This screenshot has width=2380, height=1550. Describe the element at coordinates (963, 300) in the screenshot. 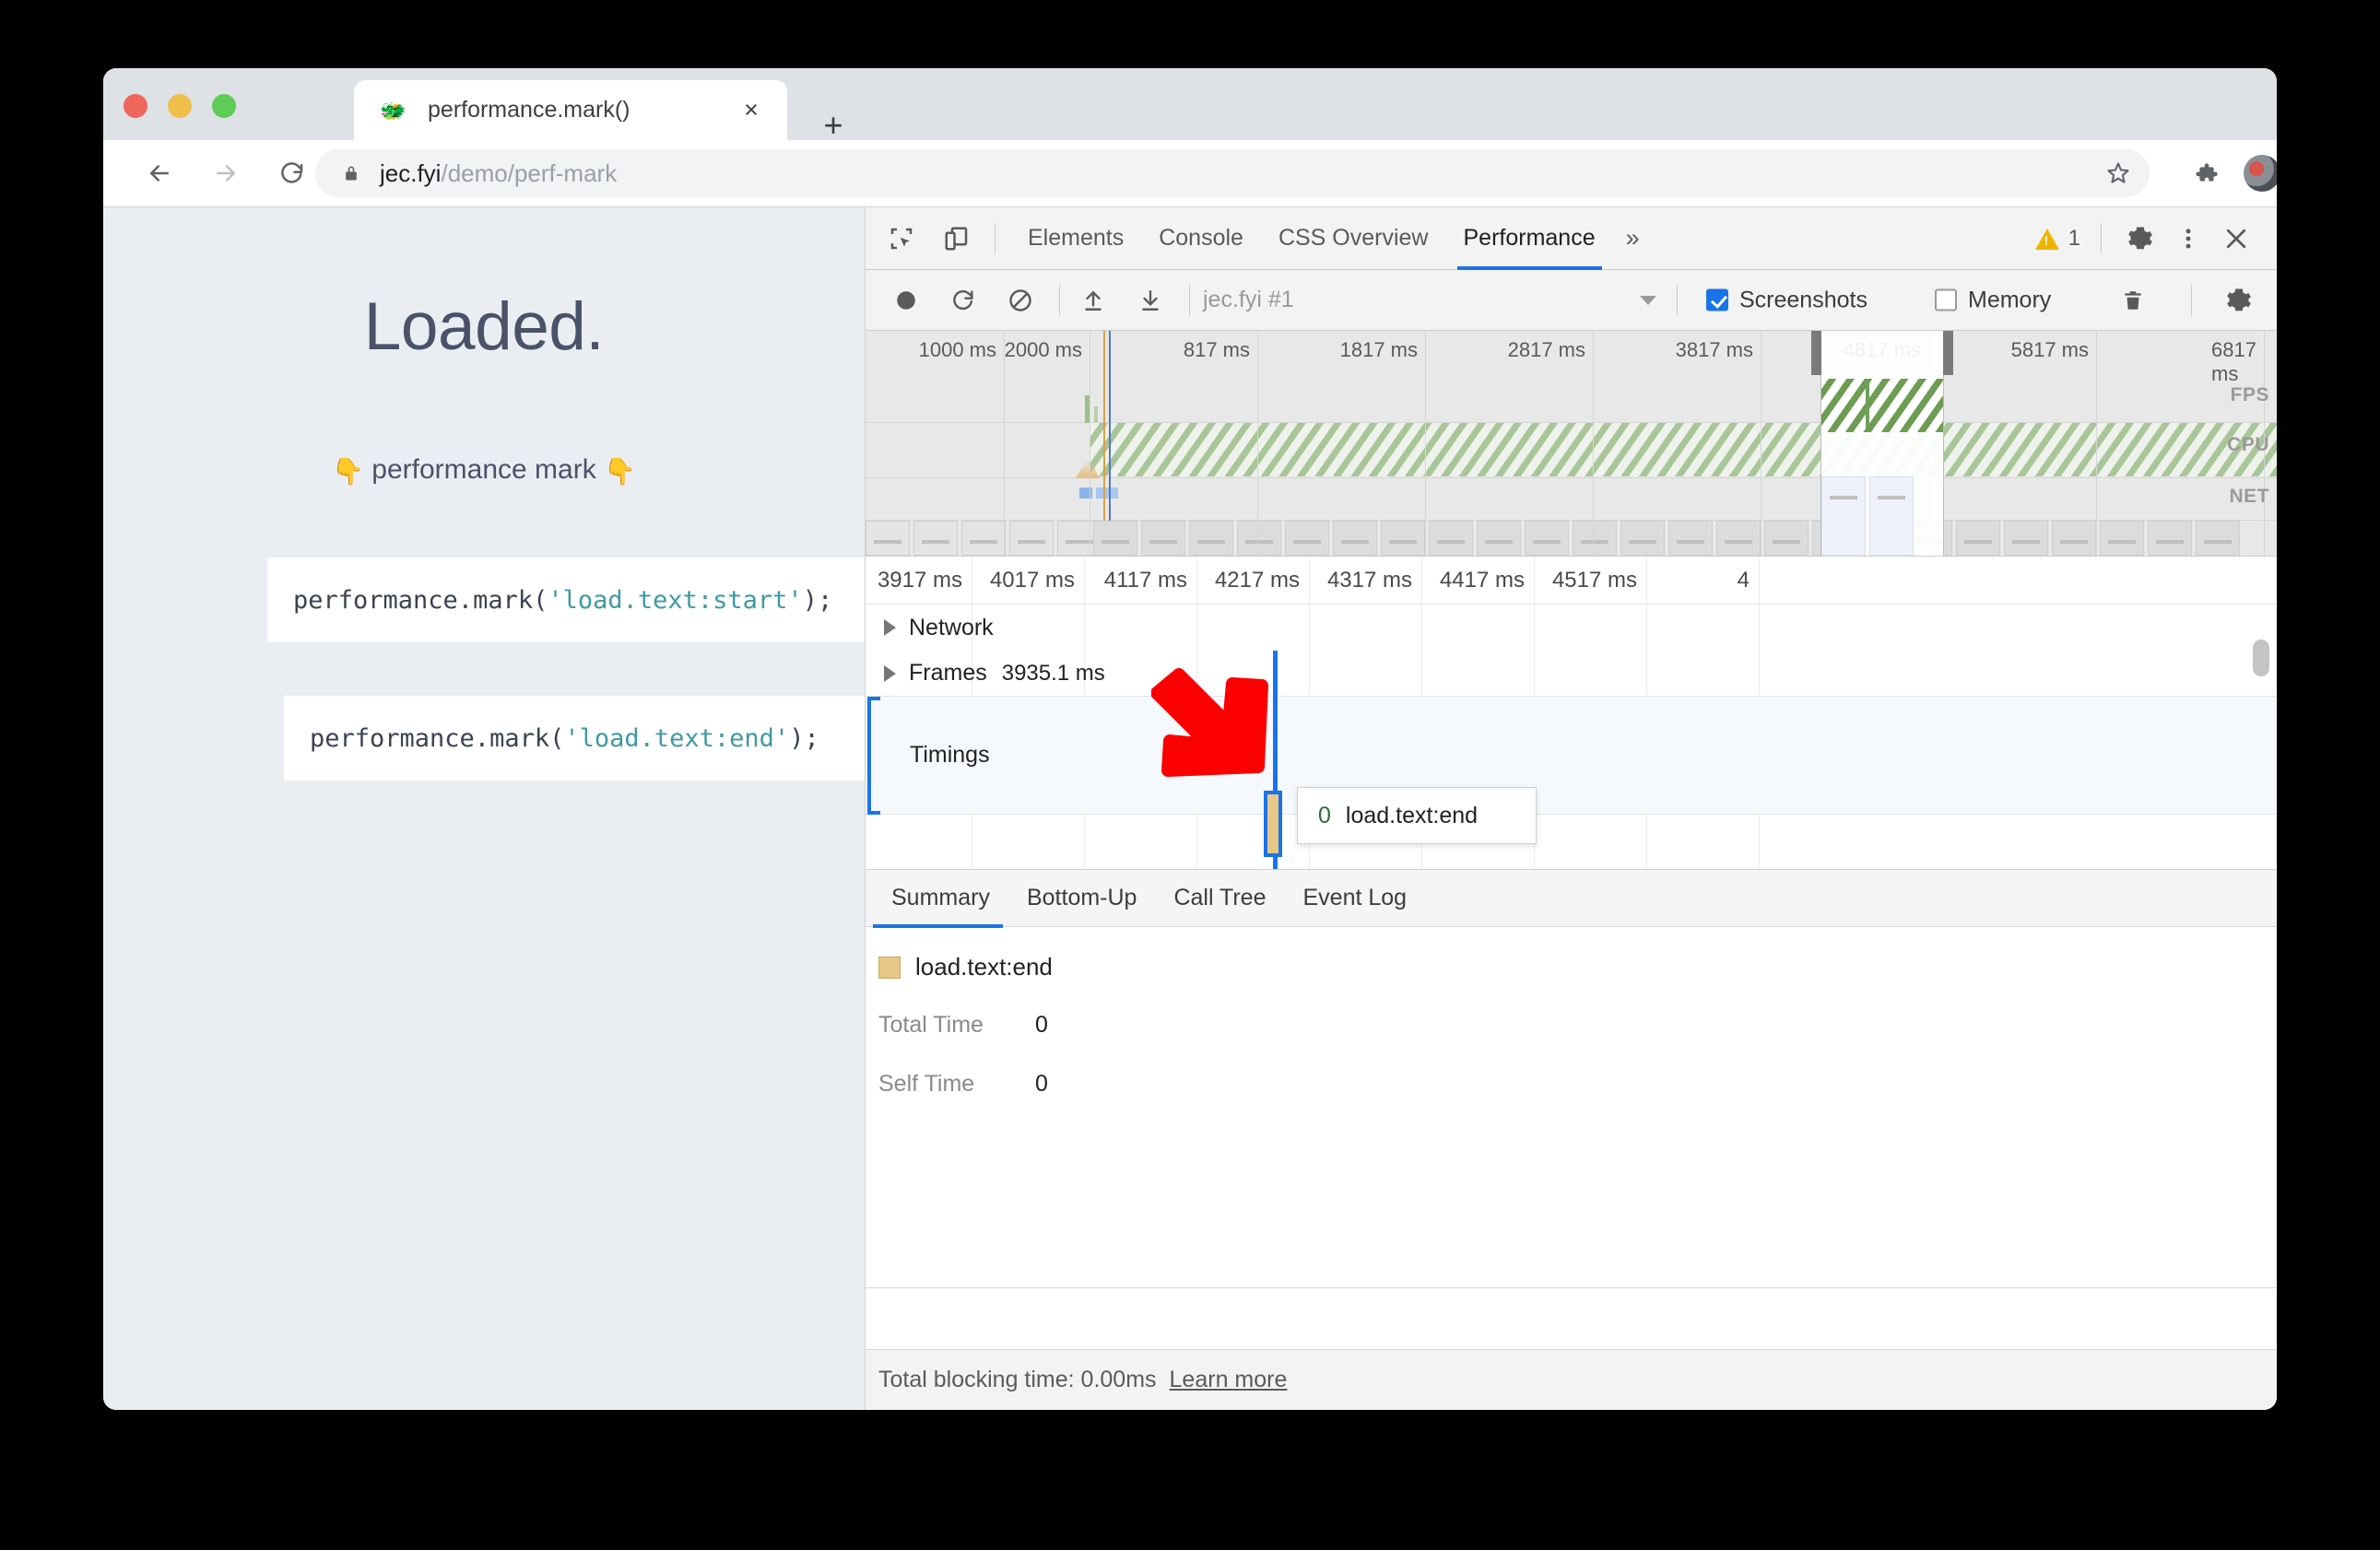

I see `reload-and-record-icon` at that location.